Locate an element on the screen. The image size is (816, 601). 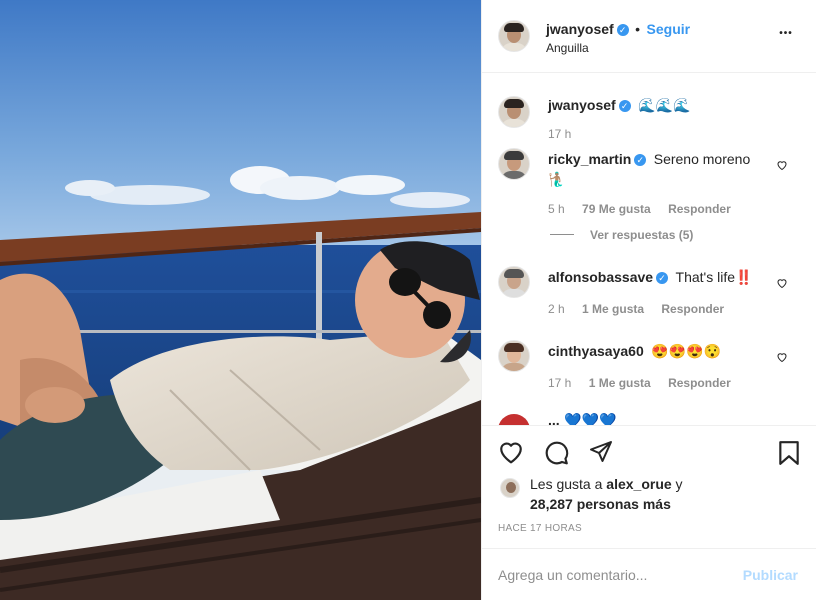
comment-text: 😍😍😍😯 is located at coordinates (686, 351).